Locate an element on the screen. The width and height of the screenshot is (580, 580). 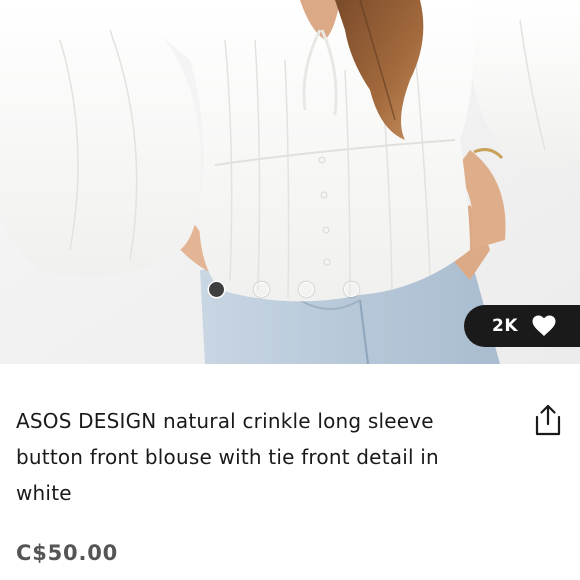
share-icon is located at coordinates (548, 420).